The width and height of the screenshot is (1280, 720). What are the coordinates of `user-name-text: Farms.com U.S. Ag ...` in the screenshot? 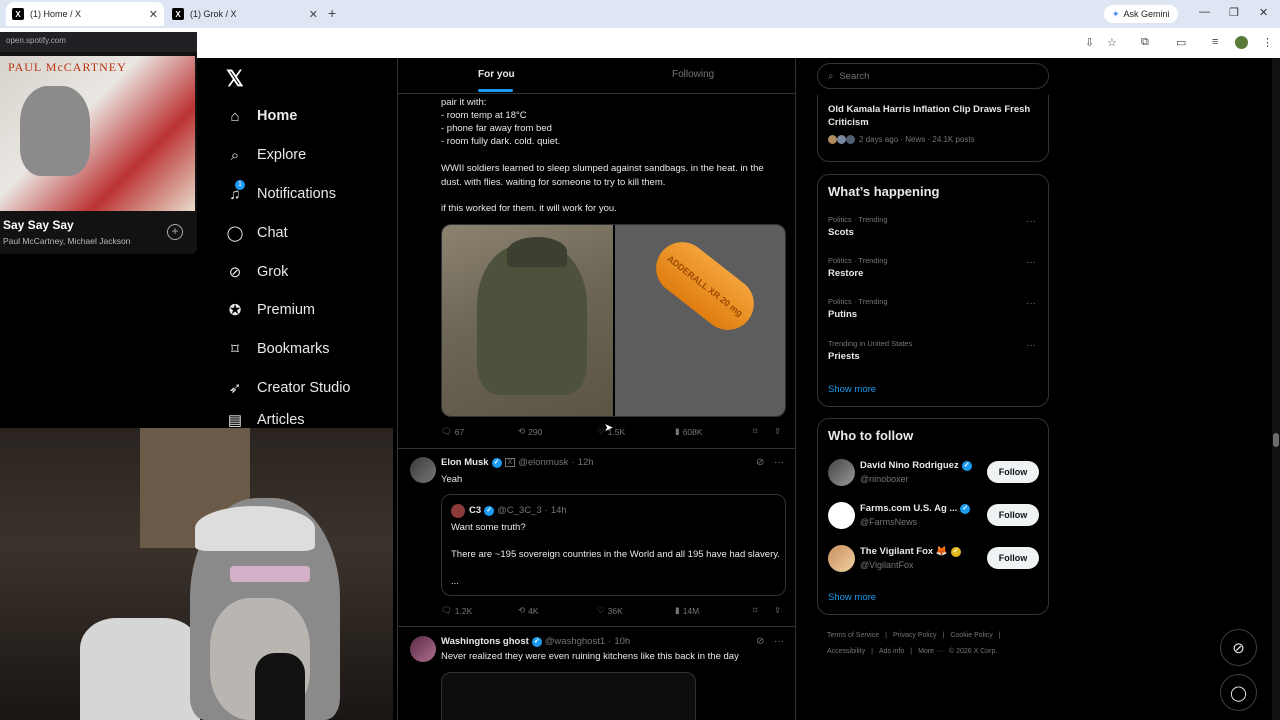 It's located at (909, 508).